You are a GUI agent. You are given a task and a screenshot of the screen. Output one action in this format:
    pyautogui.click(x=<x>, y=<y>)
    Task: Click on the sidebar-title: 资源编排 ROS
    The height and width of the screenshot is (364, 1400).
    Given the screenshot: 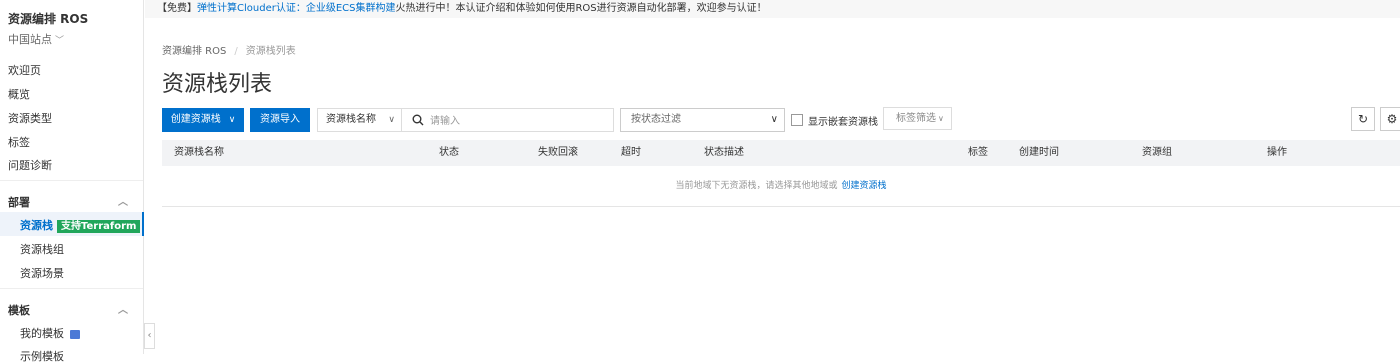 What is the action you would take?
    pyautogui.click(x=48, y=19)
    